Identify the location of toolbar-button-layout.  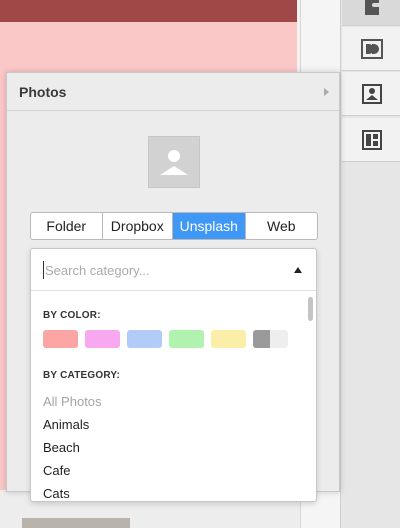
(371, 140).